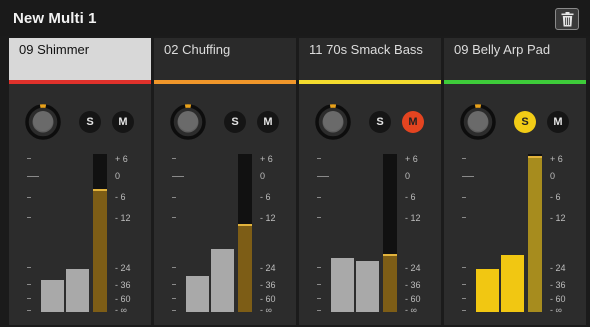 This screenshot has height=327, width=590. Describe the element at coordinates (410, 197) in the screenshot. I see `db-scale-label: - 6` at that location.